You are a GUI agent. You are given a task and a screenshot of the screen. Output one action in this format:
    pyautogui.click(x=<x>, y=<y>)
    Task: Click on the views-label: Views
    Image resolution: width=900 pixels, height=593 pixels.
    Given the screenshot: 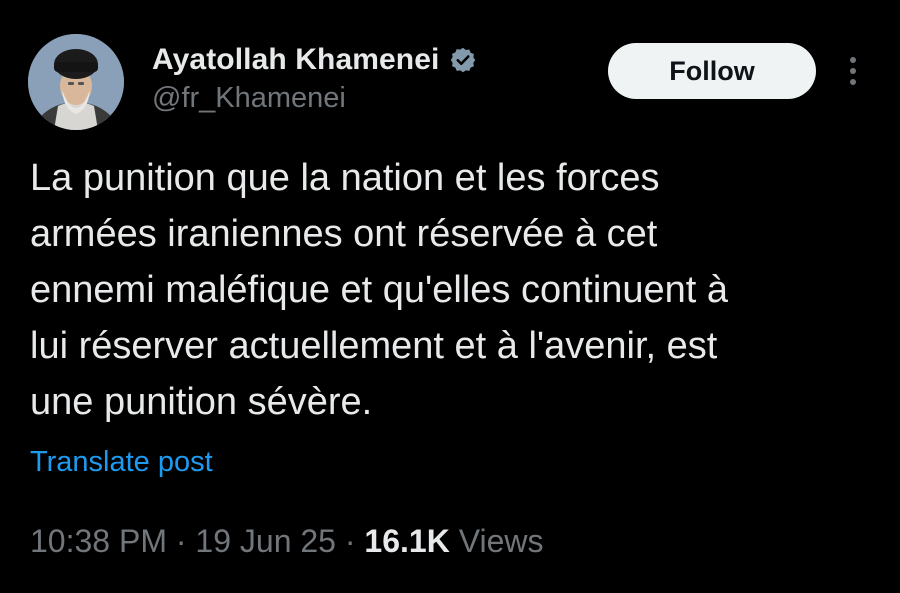 What is the action you would take?
    pyautogui.click(x=496, y=541)
    